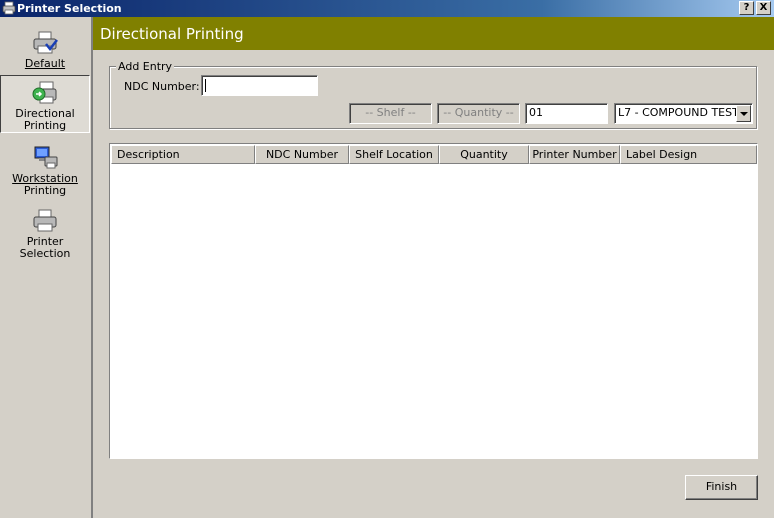  I want to click on quantity-field: -- Quantity --, so click(478, 113).